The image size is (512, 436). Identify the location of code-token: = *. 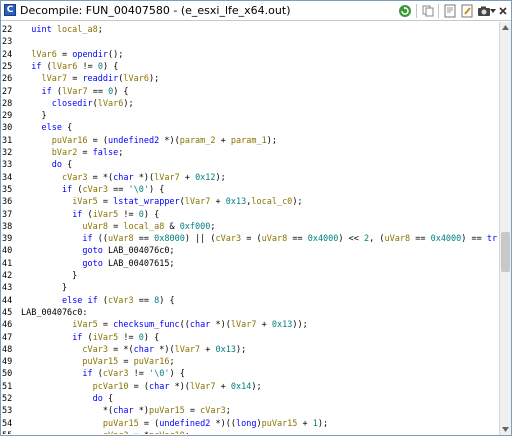
(138, 432).